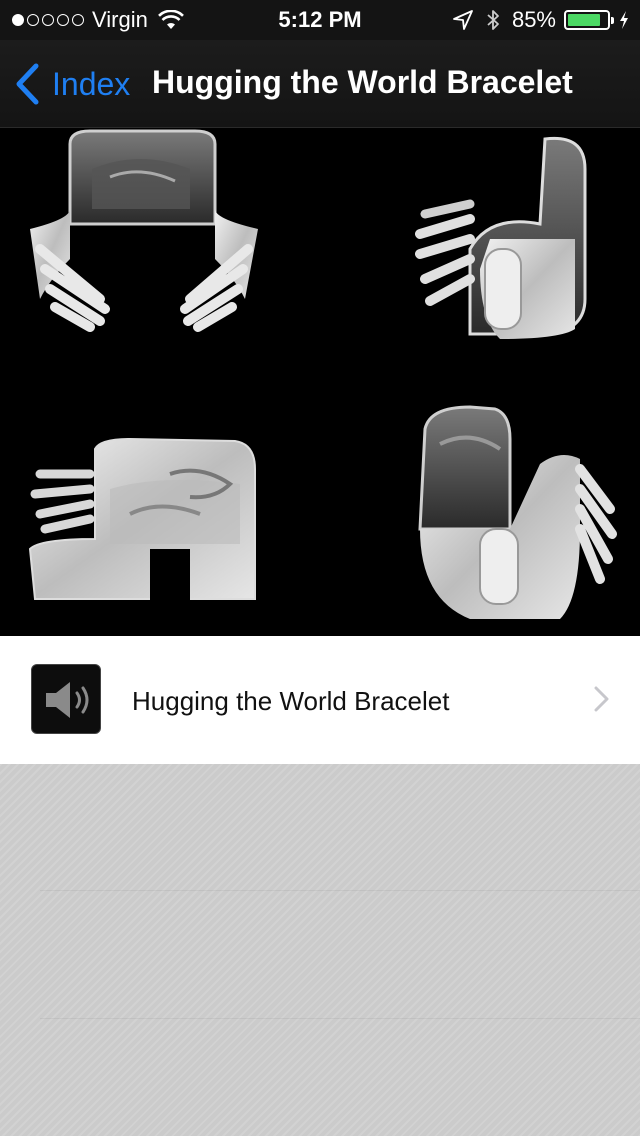 This screenshot has width=640, height=1136. Describe the element at coordinates (91, 83) in the screenshot. I see `back-button-label: Index` at that location.